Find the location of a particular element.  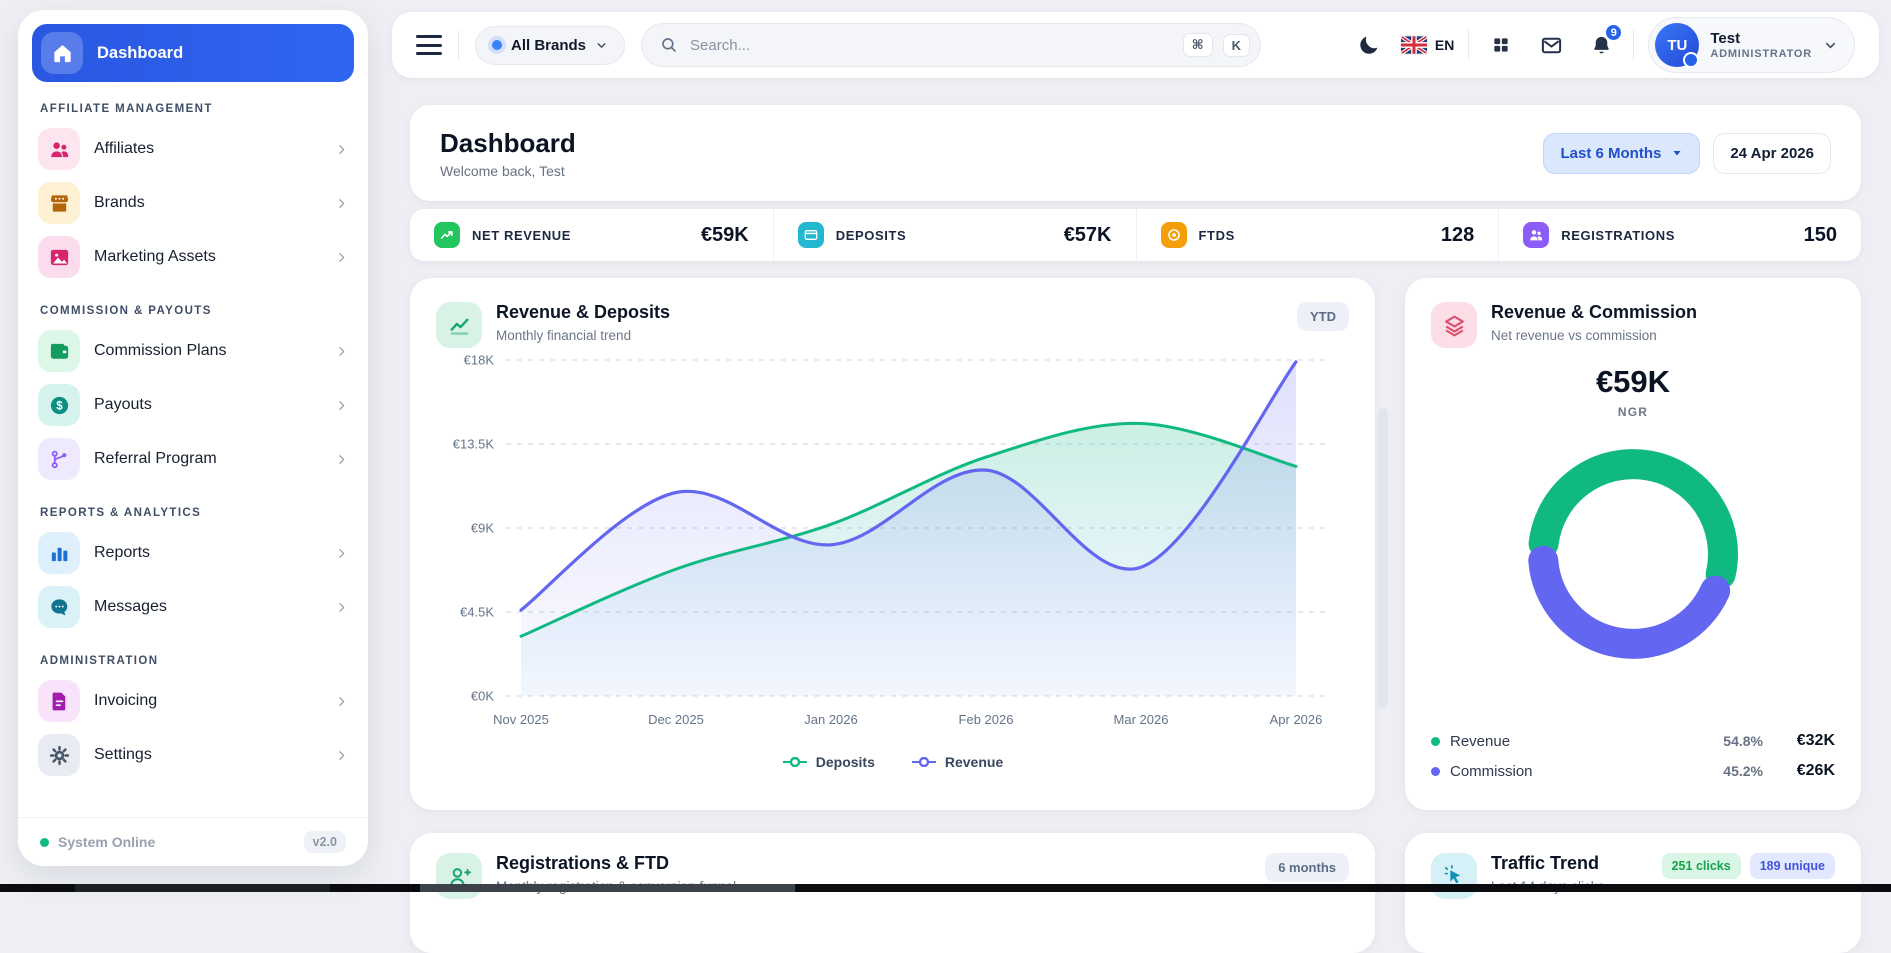

scrollbar-thumb is located at coordinates (1383, 558).